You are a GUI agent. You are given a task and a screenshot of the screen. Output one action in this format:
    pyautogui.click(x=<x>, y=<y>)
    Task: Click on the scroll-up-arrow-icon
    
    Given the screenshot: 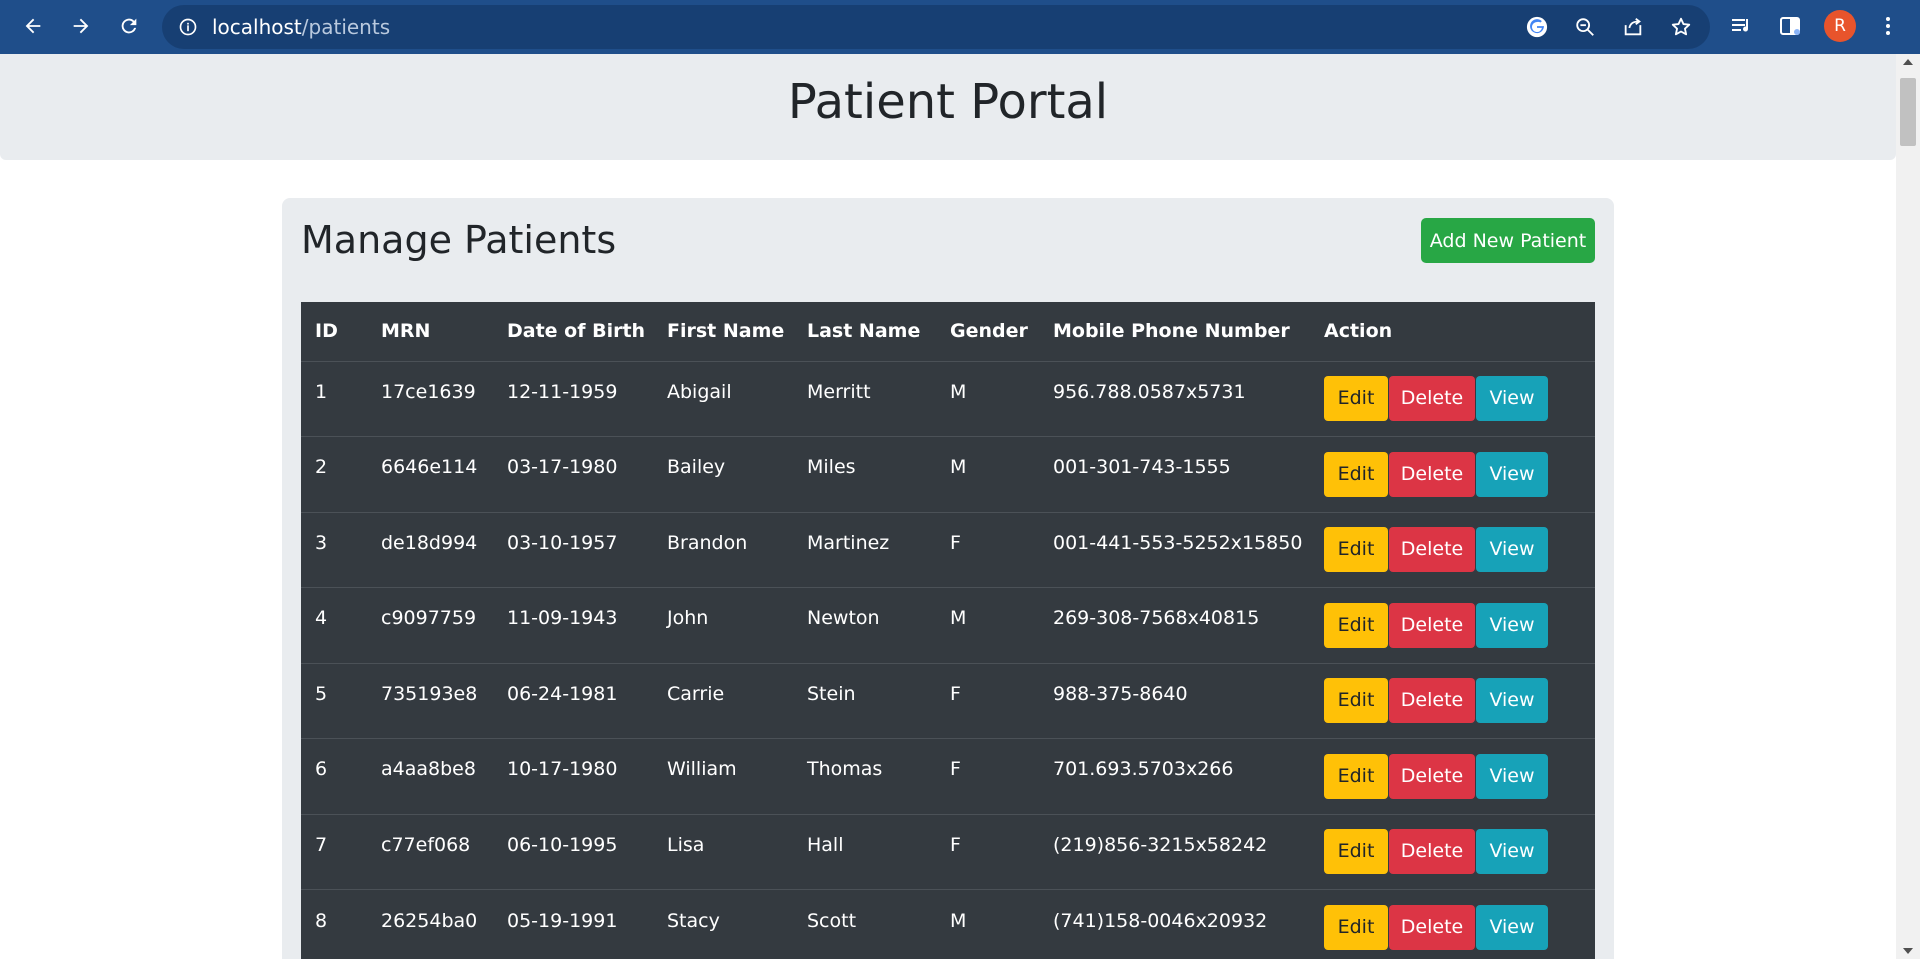 What is the action you would take?
    pyautogui.click(x=1908, y=62)
    